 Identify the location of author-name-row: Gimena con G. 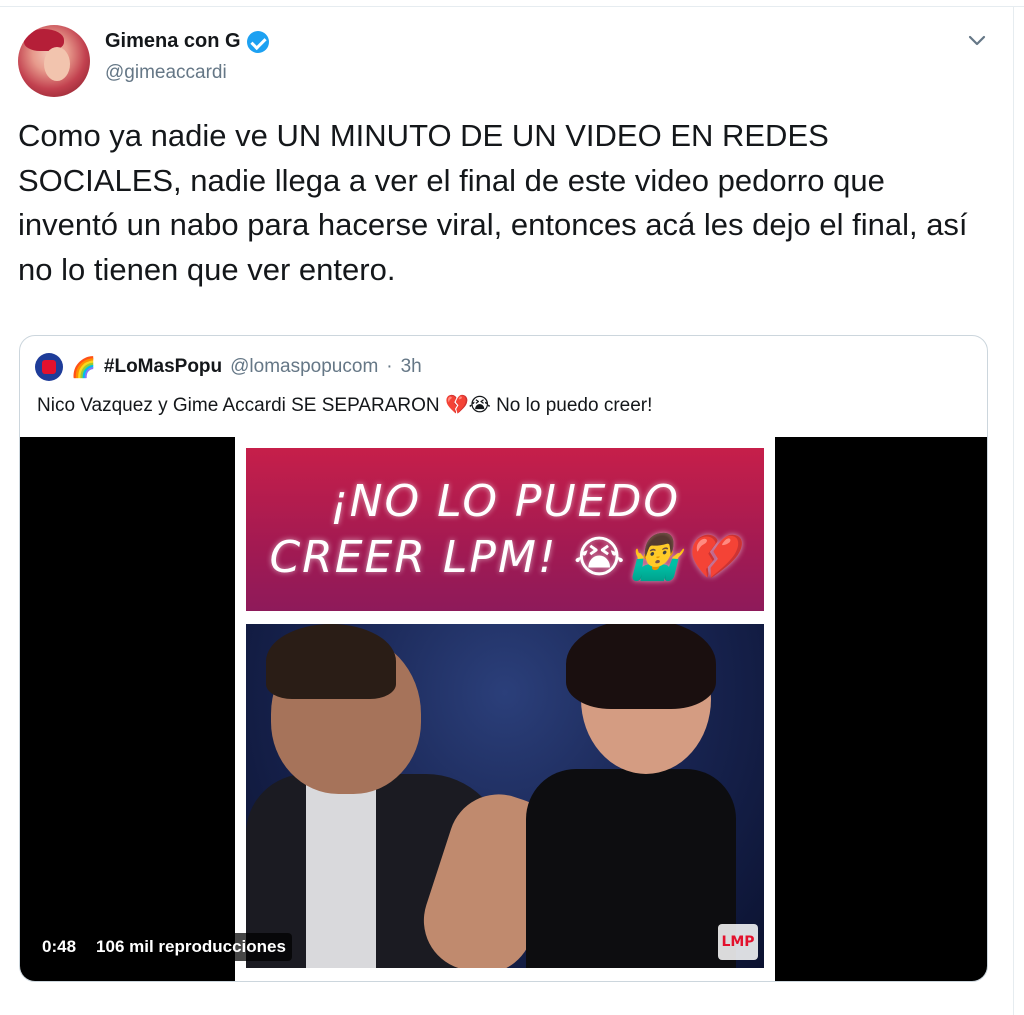
(187, 41).